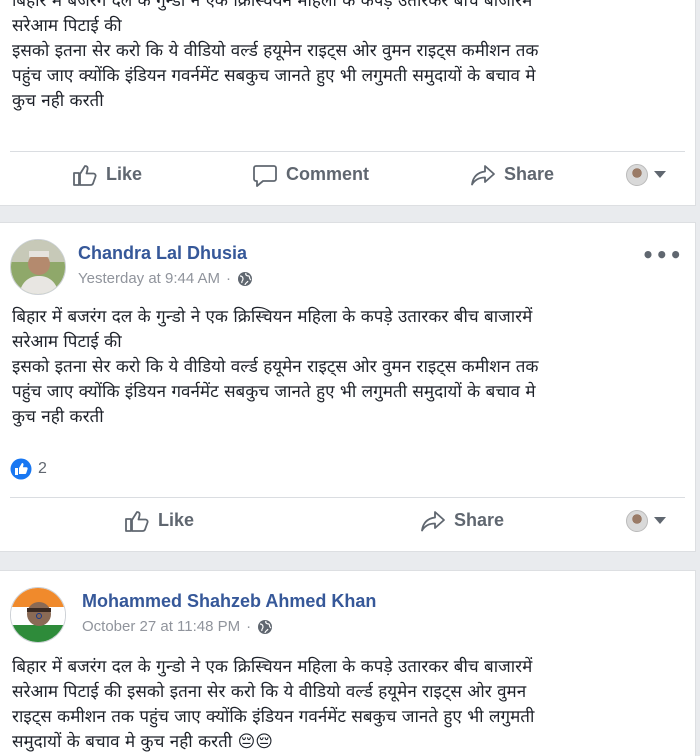  Describe the element at coordinates (149, 278) in the screenshot. I see `timestamp: Yesterday at 9:44 AM` at that location.